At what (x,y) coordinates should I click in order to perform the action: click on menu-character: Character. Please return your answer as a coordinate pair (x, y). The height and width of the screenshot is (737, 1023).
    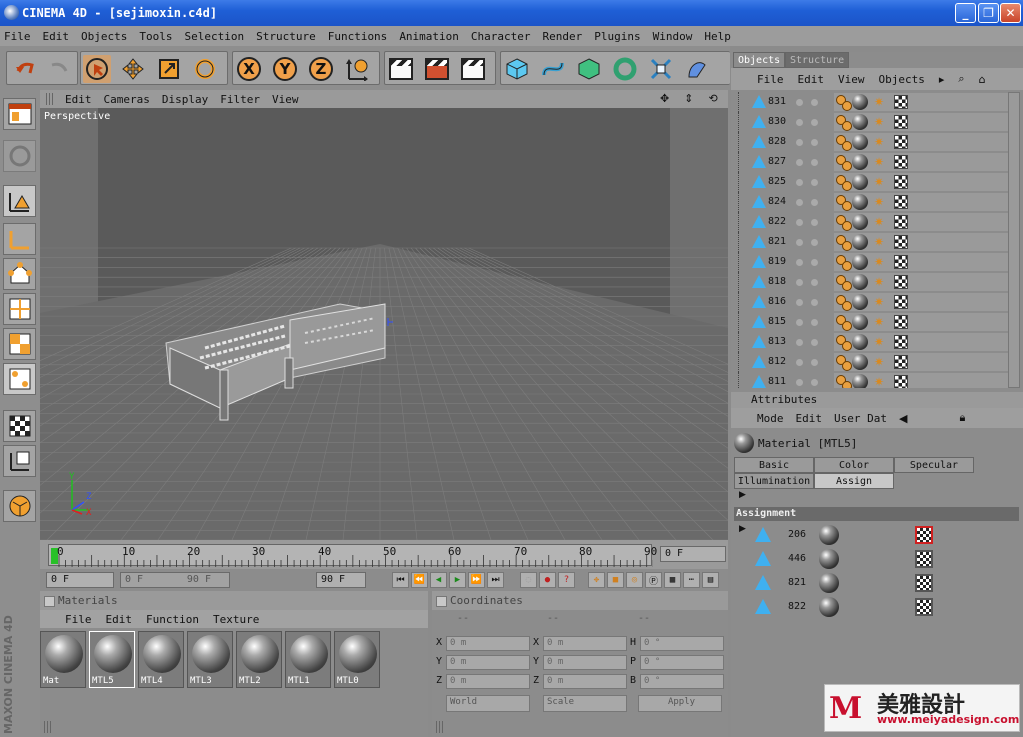
    Looking at the image, I should click on (501, 36).